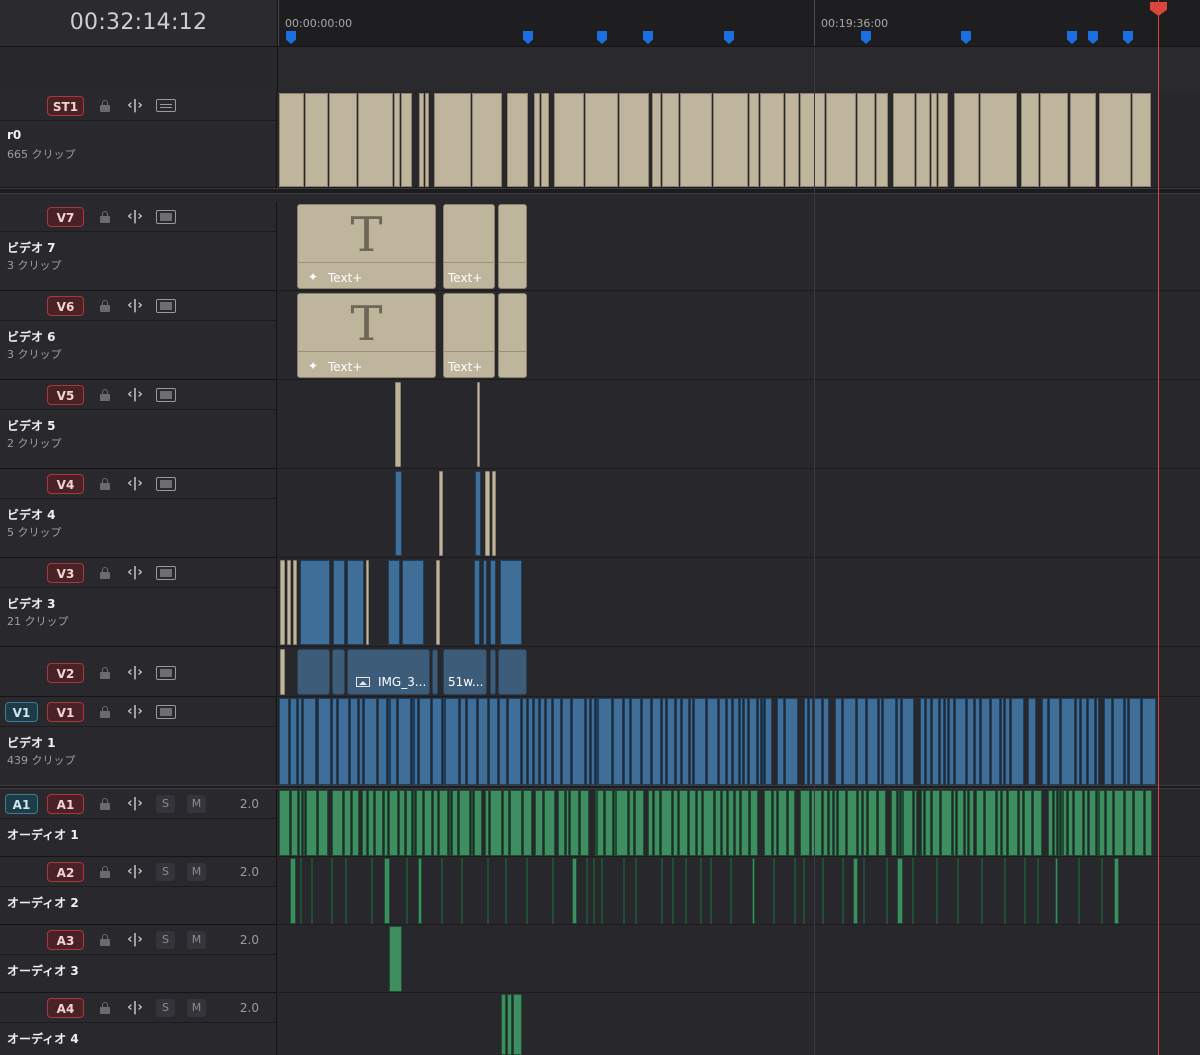  What do you see at coordinates (138, 22) in the screenshot?
I see `timecode-display: 00:32:14:12` at bounding box center [138, 22].